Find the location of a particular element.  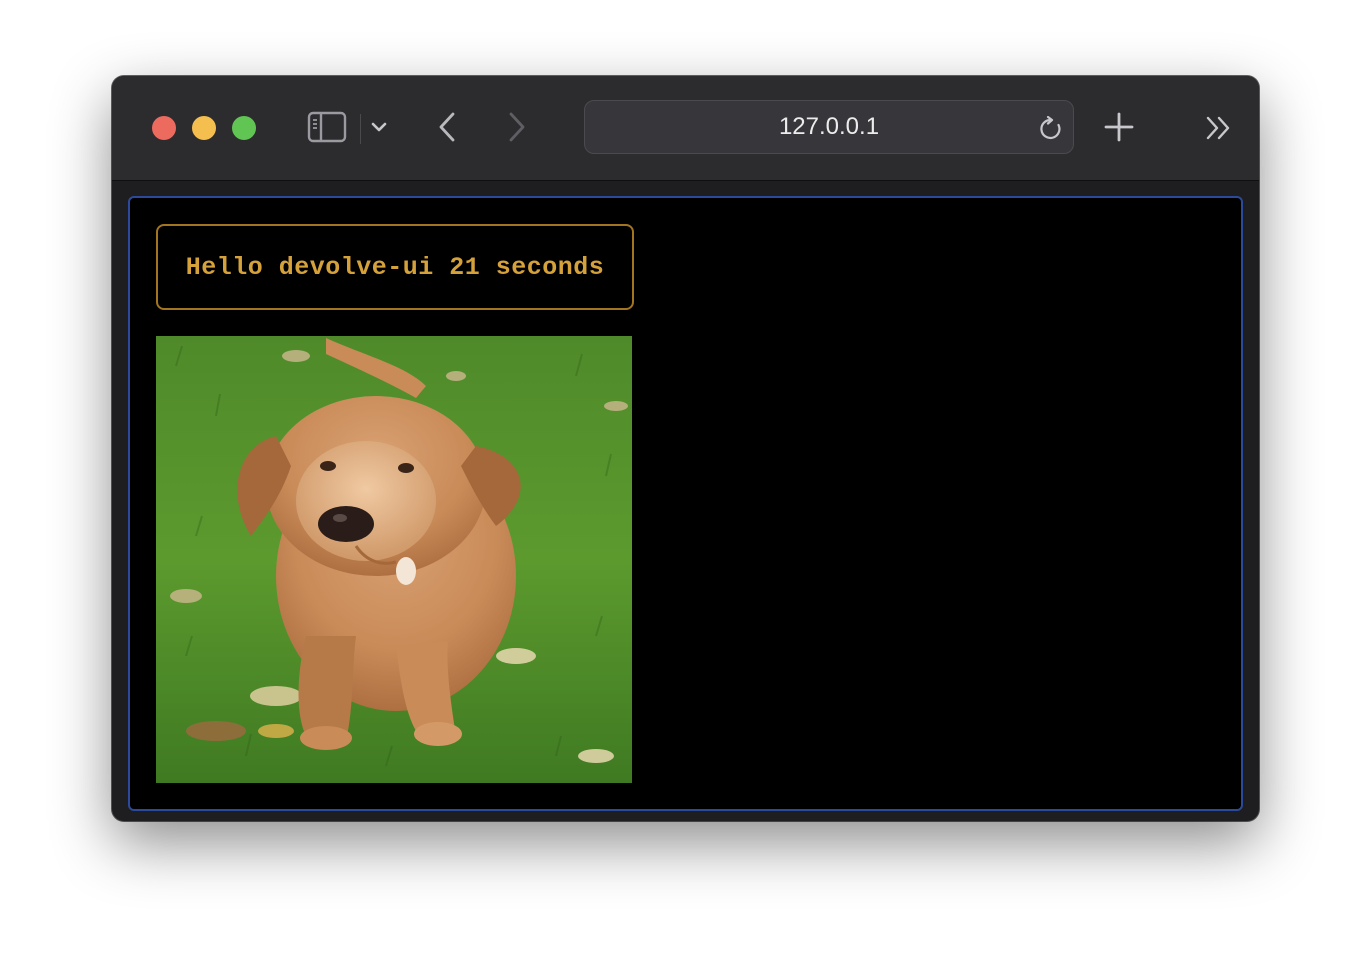

back-button is located at coordinates (447, 127).